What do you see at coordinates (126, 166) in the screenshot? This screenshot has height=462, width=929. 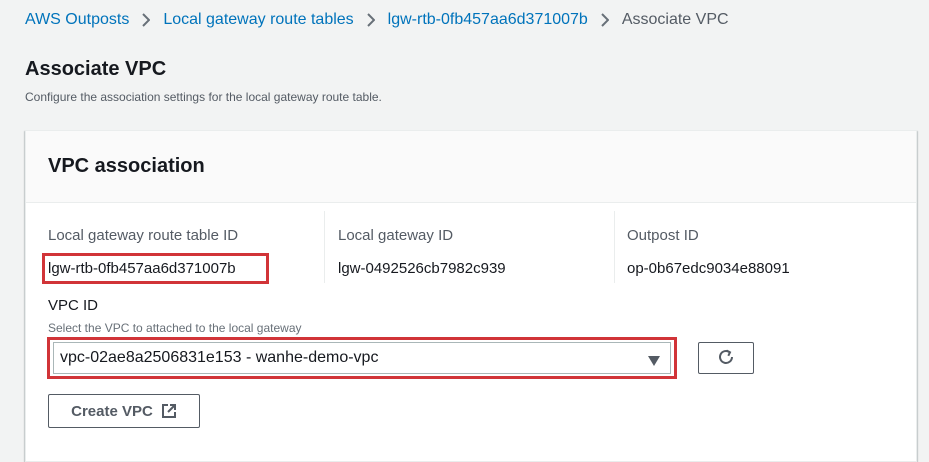 I see `panel-title: VPC association` at bounding box center [126, 166].